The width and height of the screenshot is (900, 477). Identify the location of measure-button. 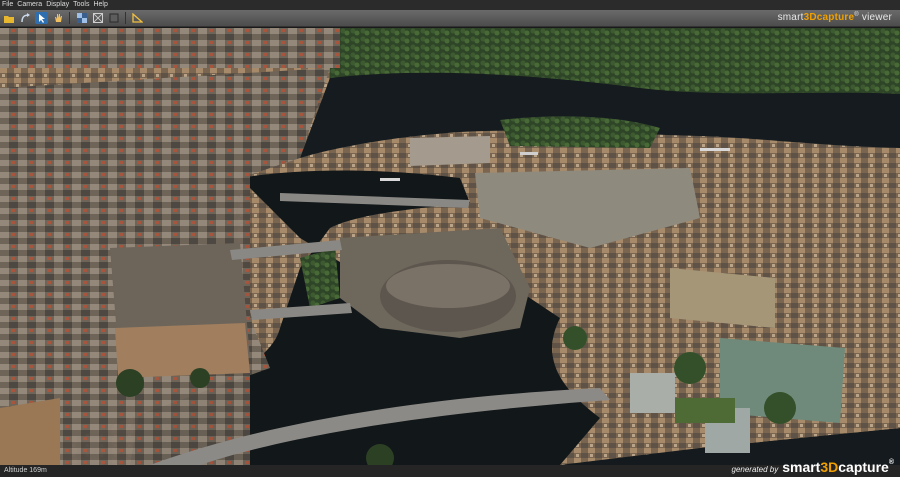
(137, 18).